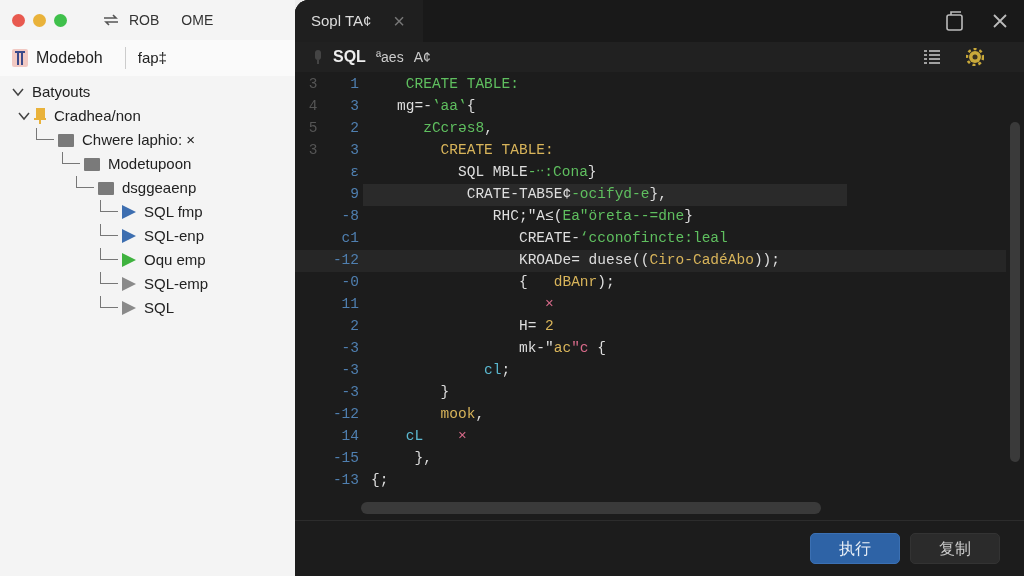  What do you see at coordinates (176, 284) in the screenshot?
I see `tree-item: SQL-emp` at bounding box center [176, 284].